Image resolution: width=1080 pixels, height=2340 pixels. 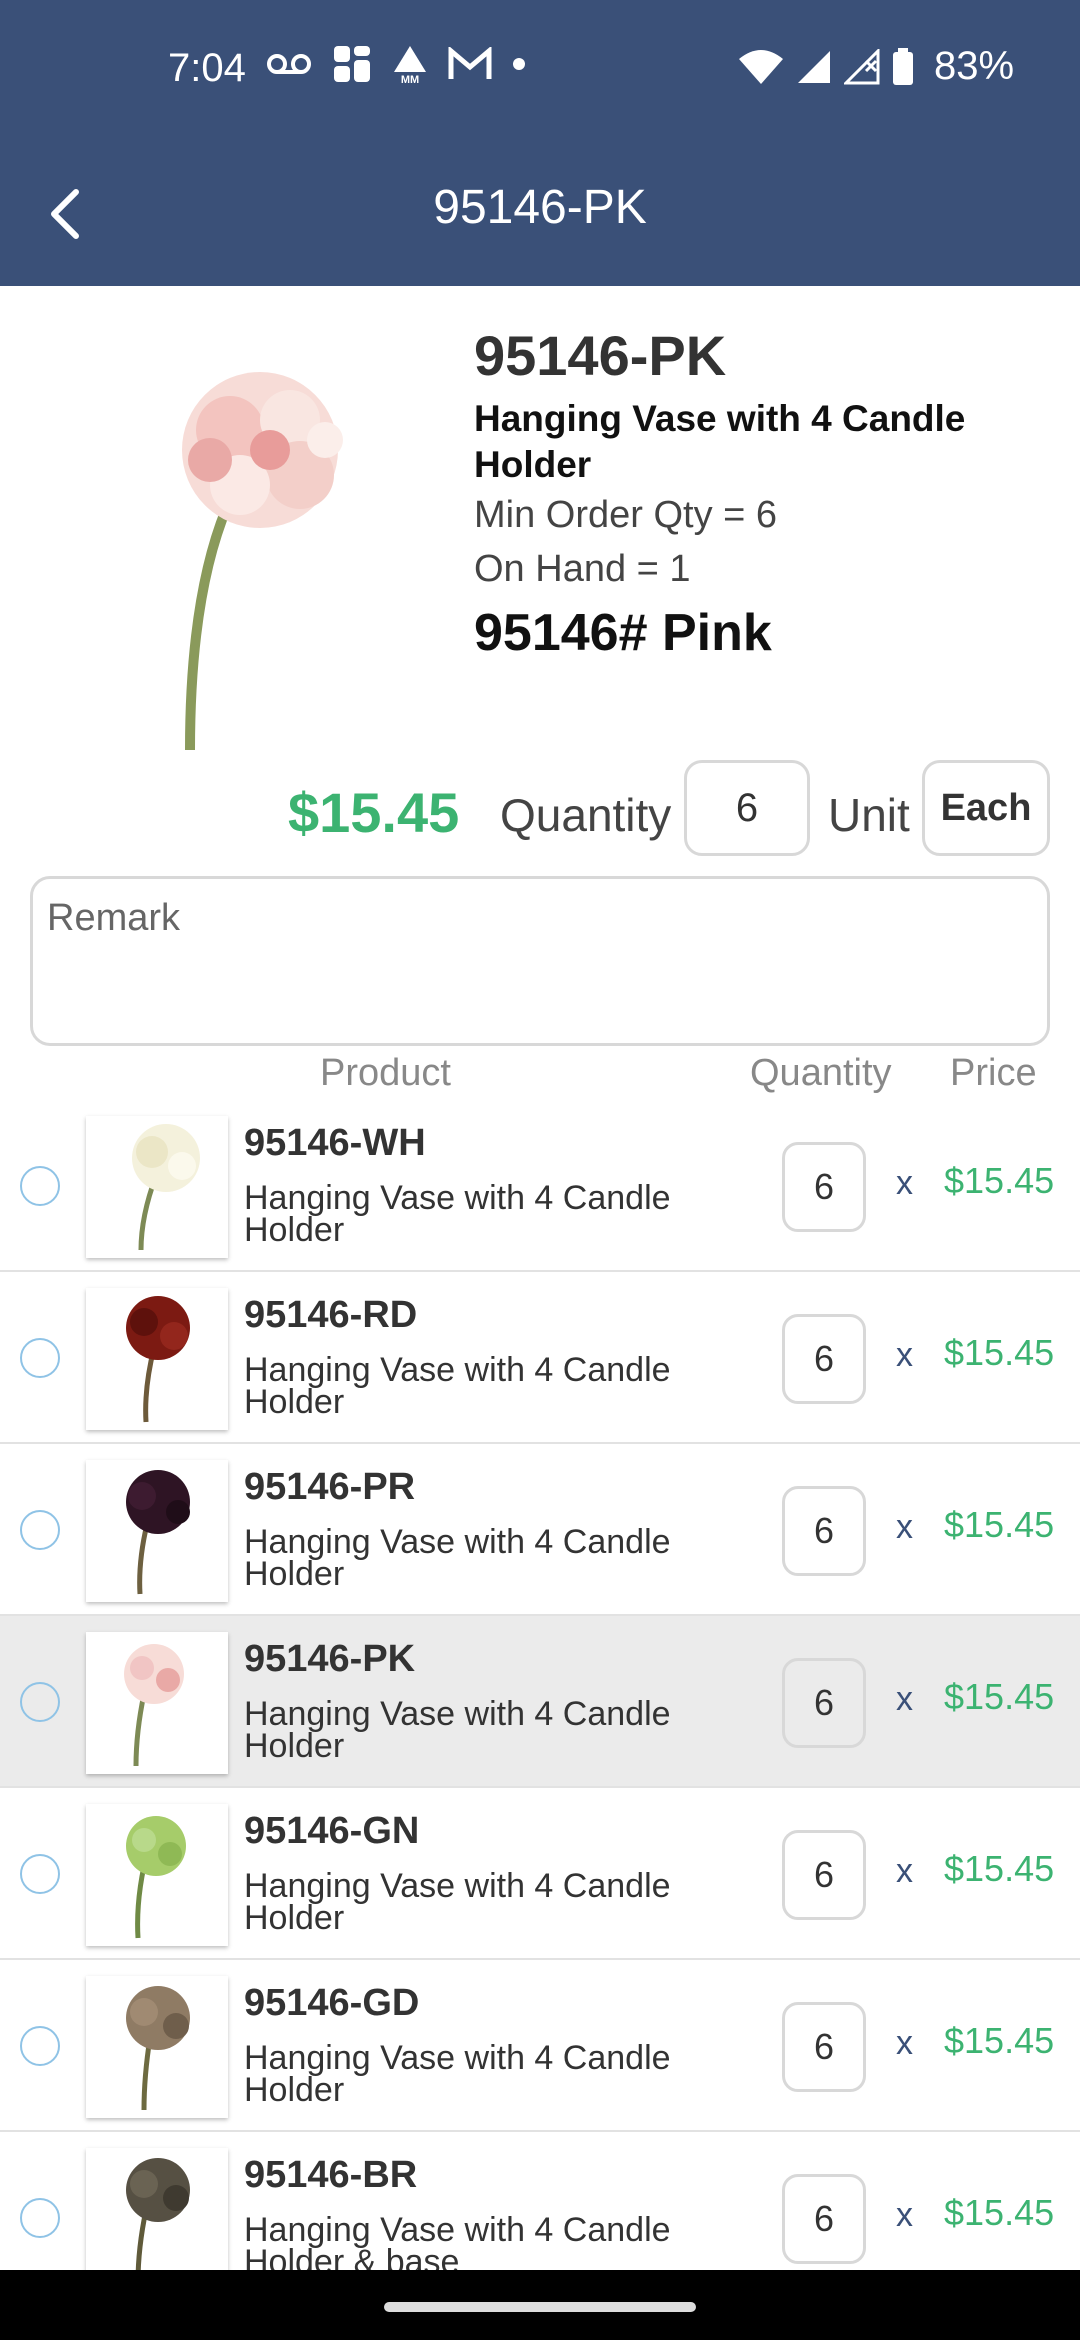 I want to click on home-gesture-handle, so click(x=540, y=2307).